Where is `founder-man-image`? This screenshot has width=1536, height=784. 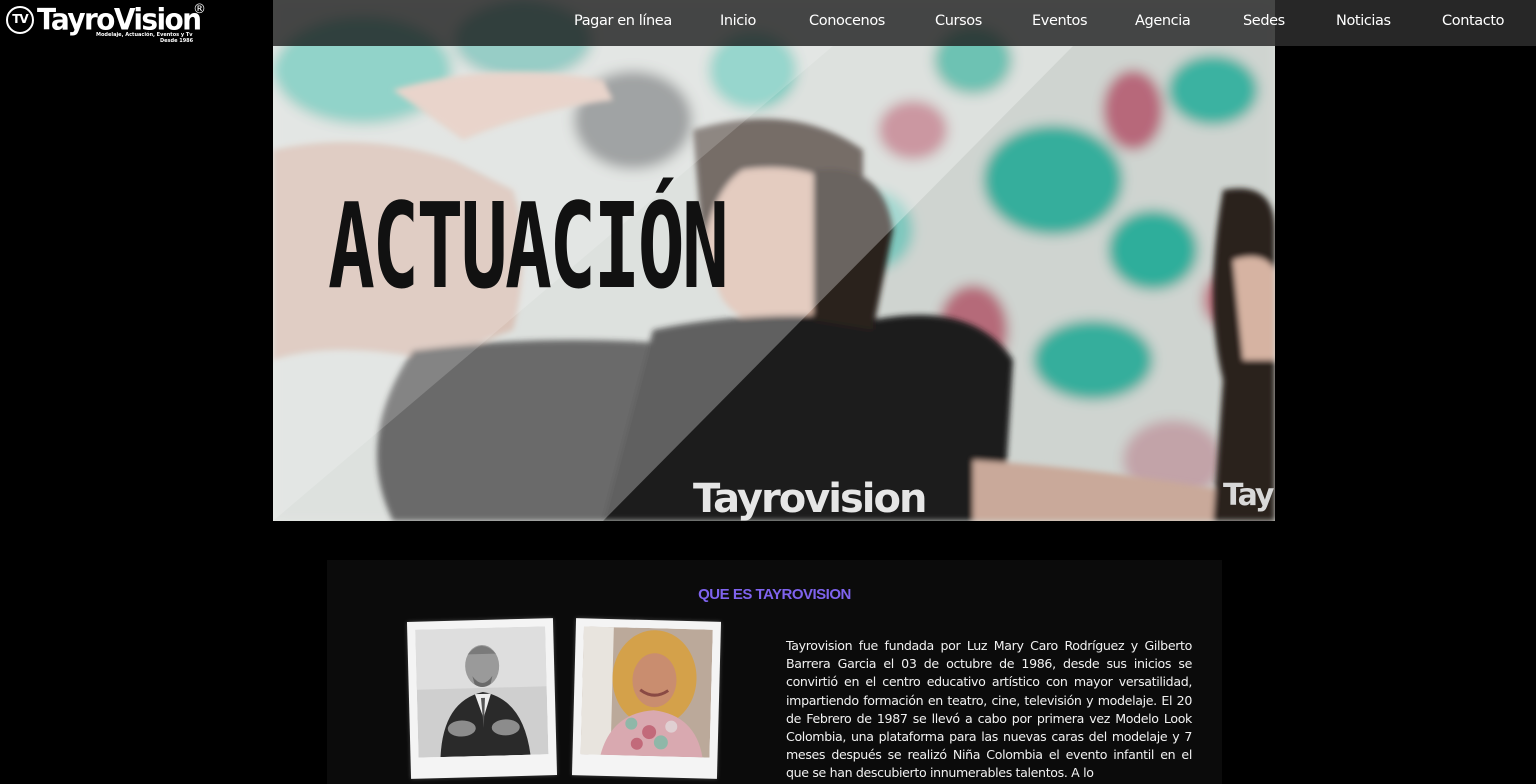 founder-man-image is located at coordinates (482, 692).